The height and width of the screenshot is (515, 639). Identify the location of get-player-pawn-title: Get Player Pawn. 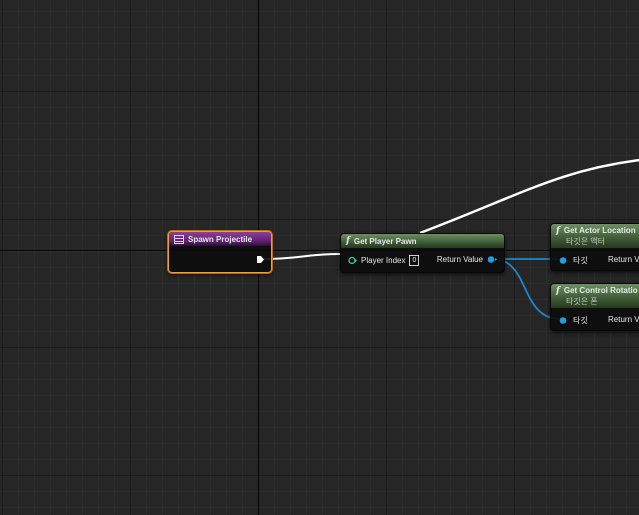
(385, 241).